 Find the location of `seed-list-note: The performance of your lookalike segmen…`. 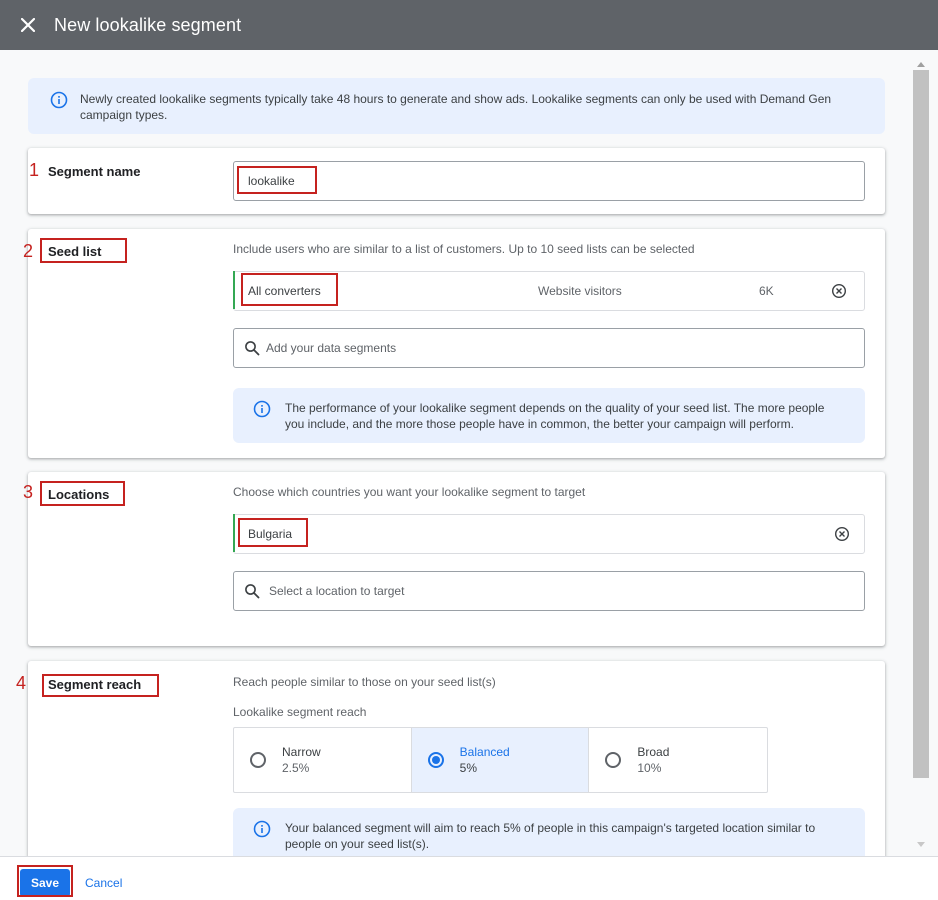

seed-list-note: The performance of your lookalike segmen… is located at coordinates (549, 415).